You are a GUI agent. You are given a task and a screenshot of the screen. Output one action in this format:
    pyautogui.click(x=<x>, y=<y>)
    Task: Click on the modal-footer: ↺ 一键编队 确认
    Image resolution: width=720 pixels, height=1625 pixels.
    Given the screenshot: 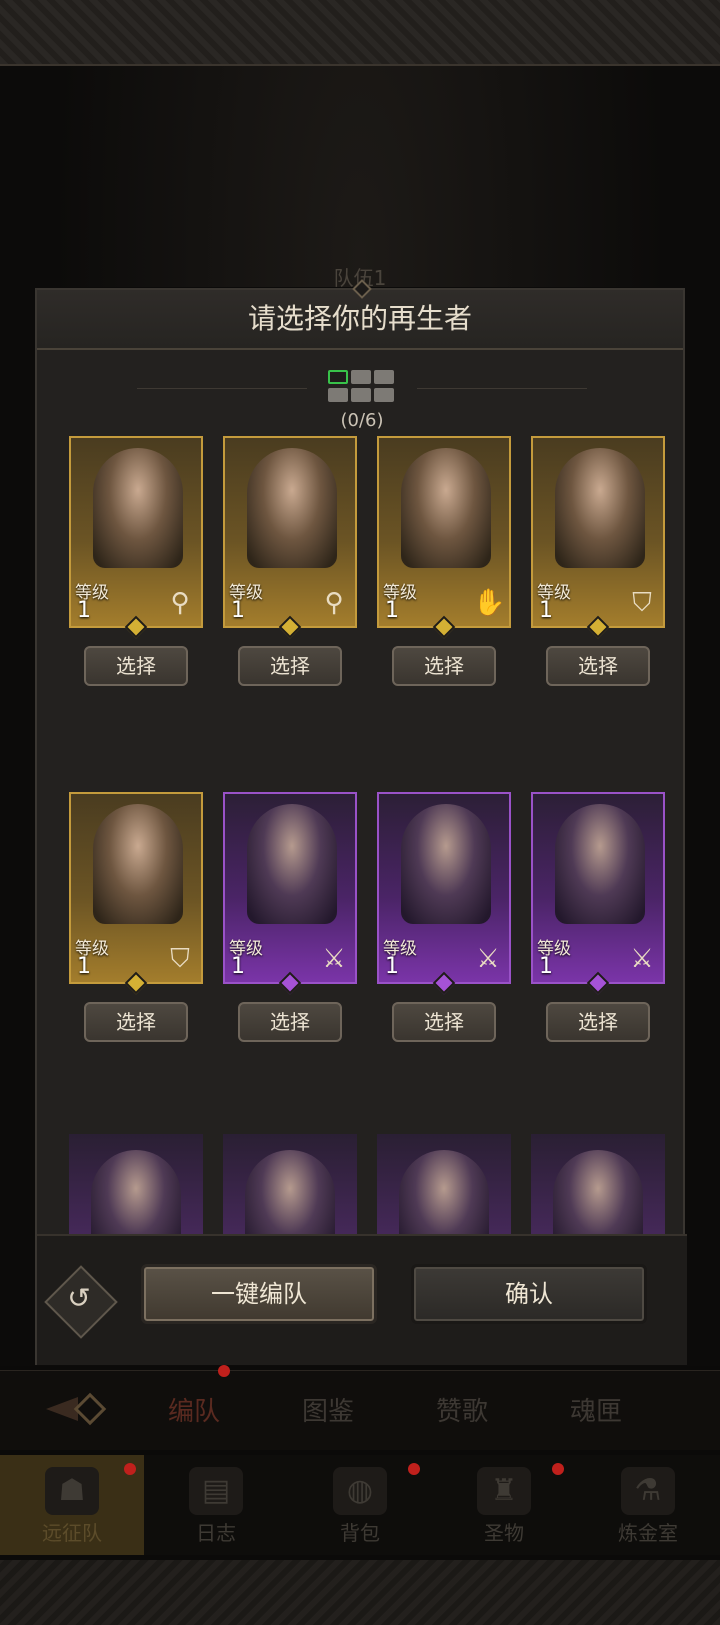 What is the action you would take?
    pyautogui.click(x=362, y=1299)
    